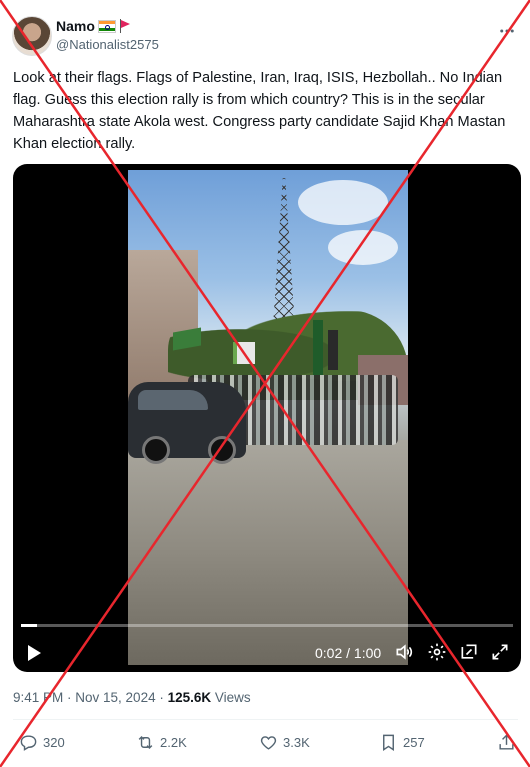 The width and height of the screenshot is (530, 767). Describe the element at coordinates (29, 625) in the screenshot. I see `video-progress-fill` at that location.